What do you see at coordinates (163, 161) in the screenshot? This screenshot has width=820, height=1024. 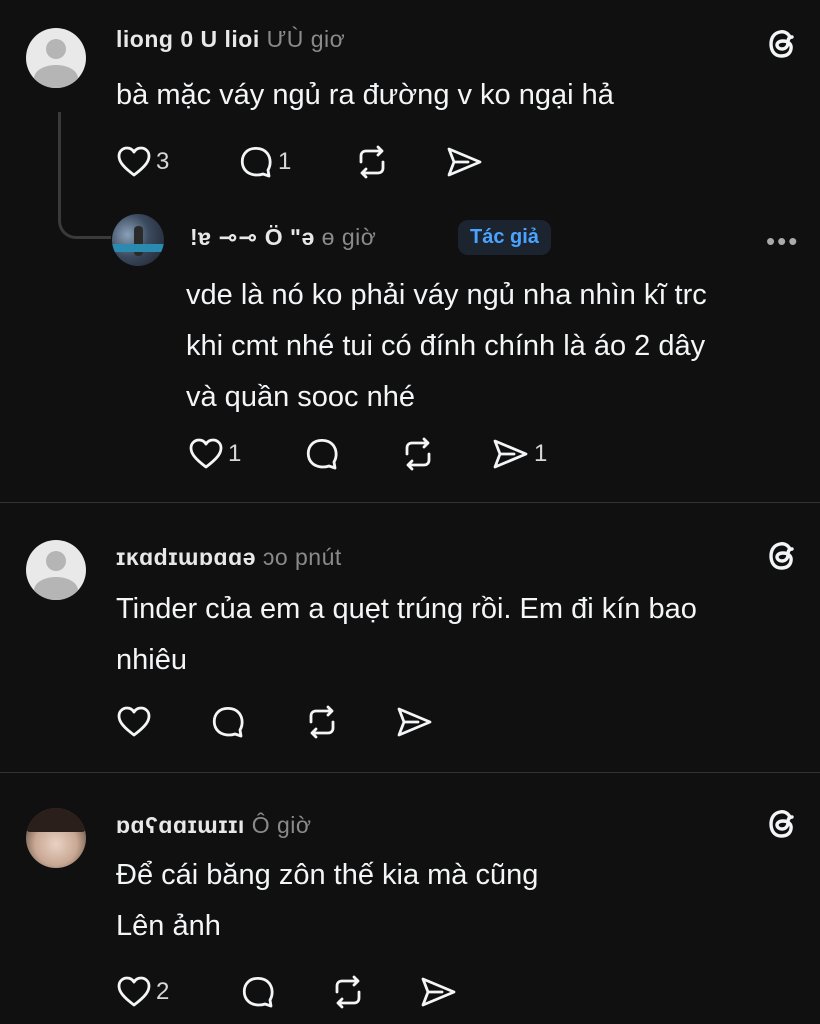 I see `like-count: 3` at bounding box center [163, 161].